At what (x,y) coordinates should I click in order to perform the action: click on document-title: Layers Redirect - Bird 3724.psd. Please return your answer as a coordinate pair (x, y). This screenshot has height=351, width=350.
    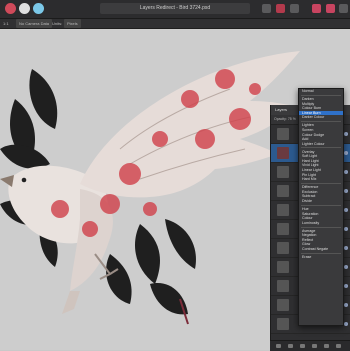
    Looking at the image, I should click on (175, 8).